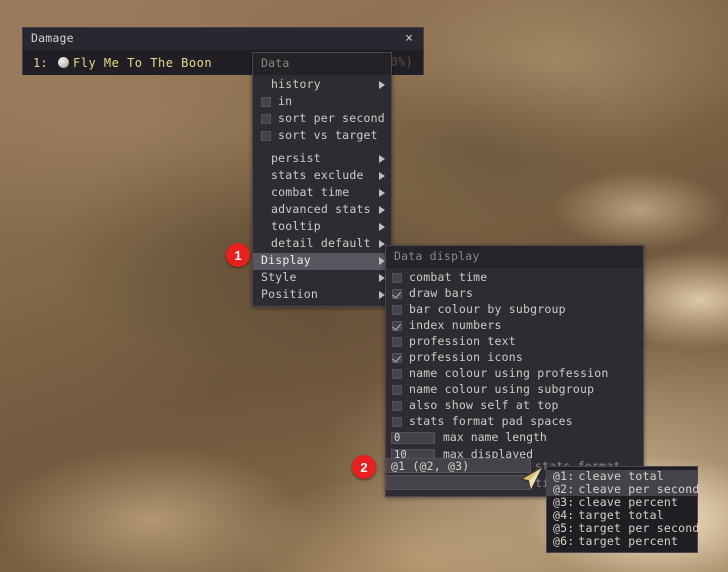 This screenshot has height=572, width=728. Describe the element at coordinates (40, 62) in the screenshot. I see `row-index: 1:` at that location.